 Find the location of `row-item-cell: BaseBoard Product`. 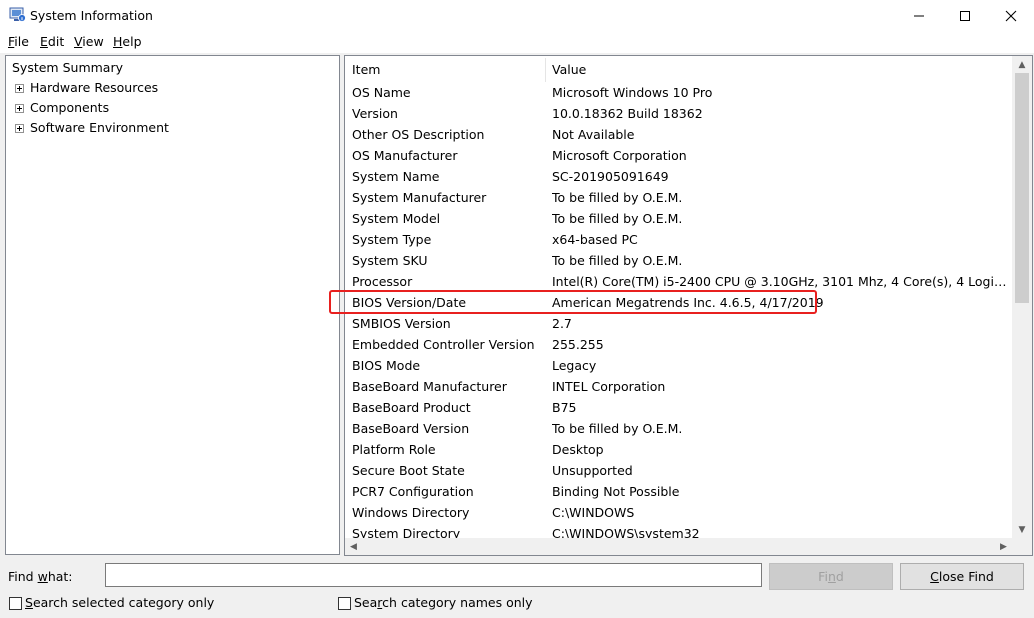

row-item-cell: BaseBoard Product is located at coordinates (411, 407).